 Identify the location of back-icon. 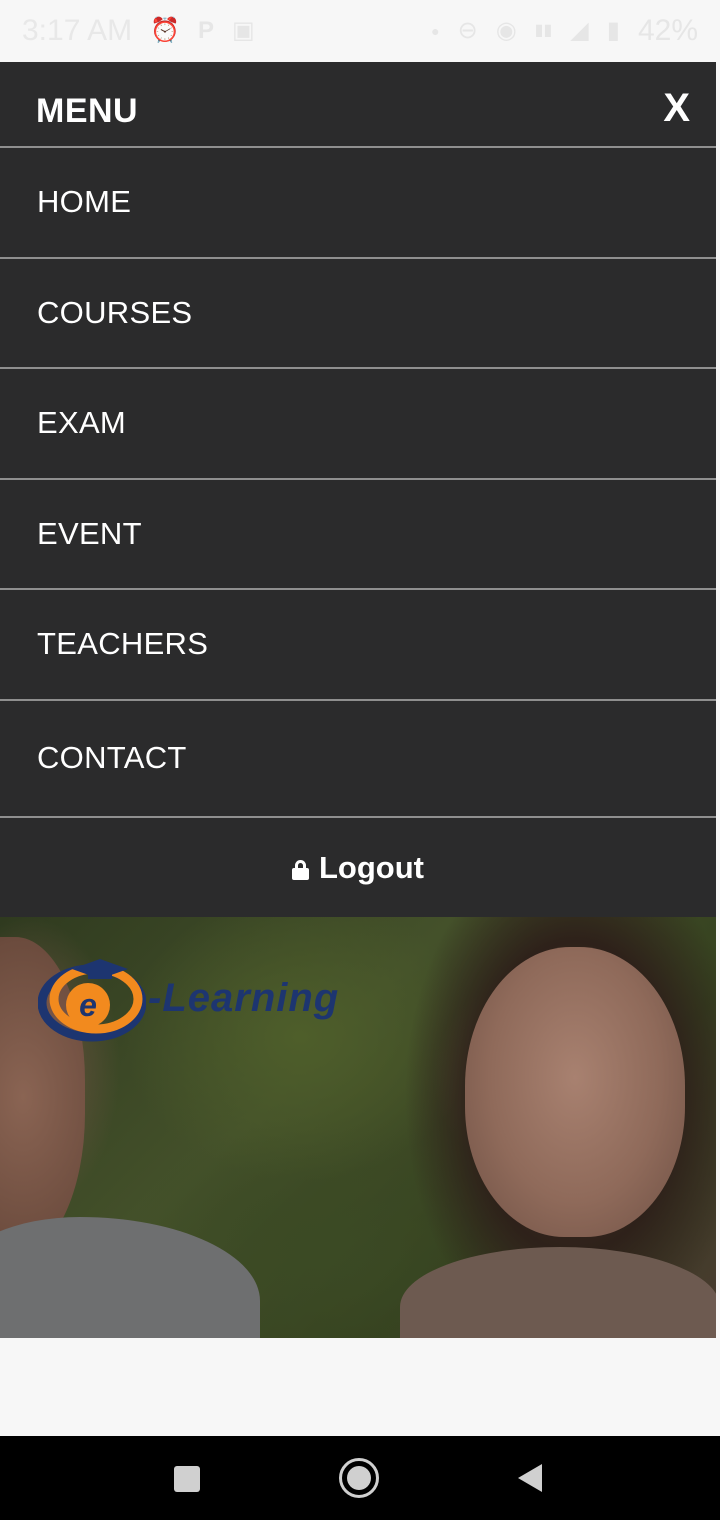
(532, 1478).